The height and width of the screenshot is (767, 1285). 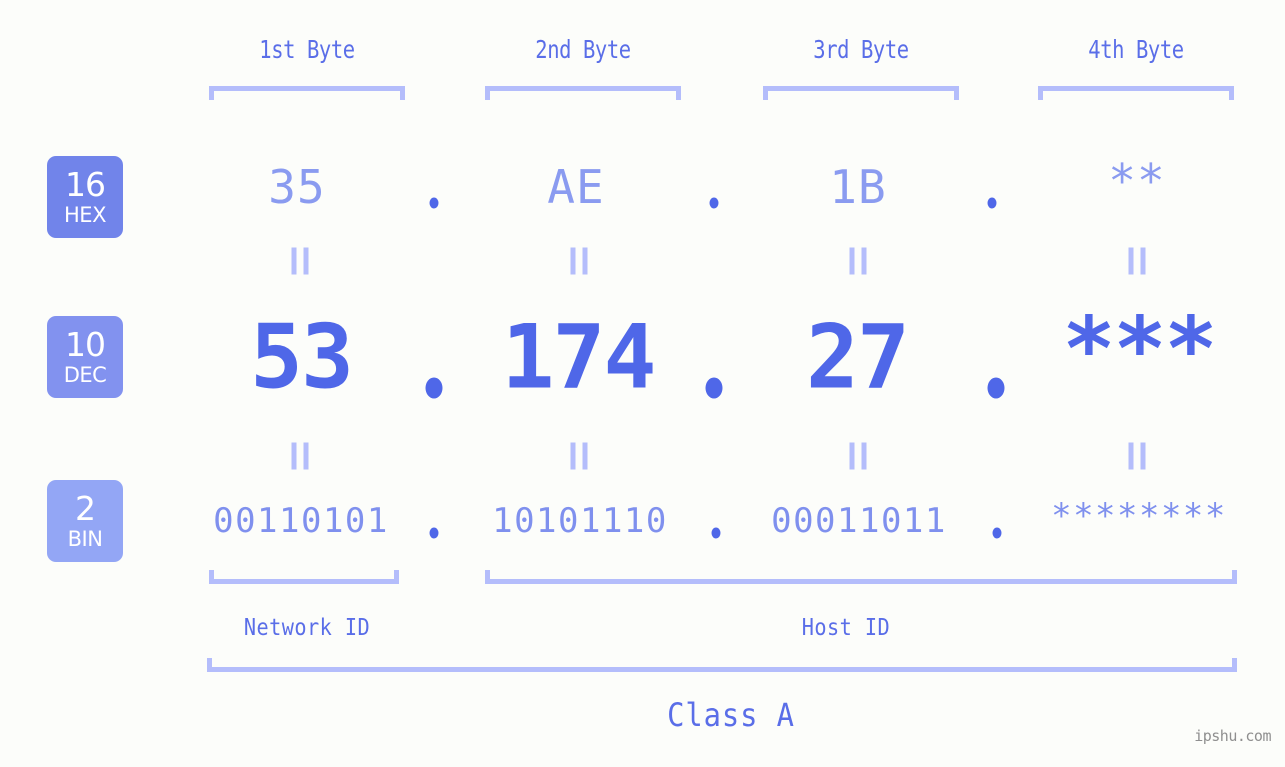 I want to click on host-id-bracket, so click(x=861, y=577).